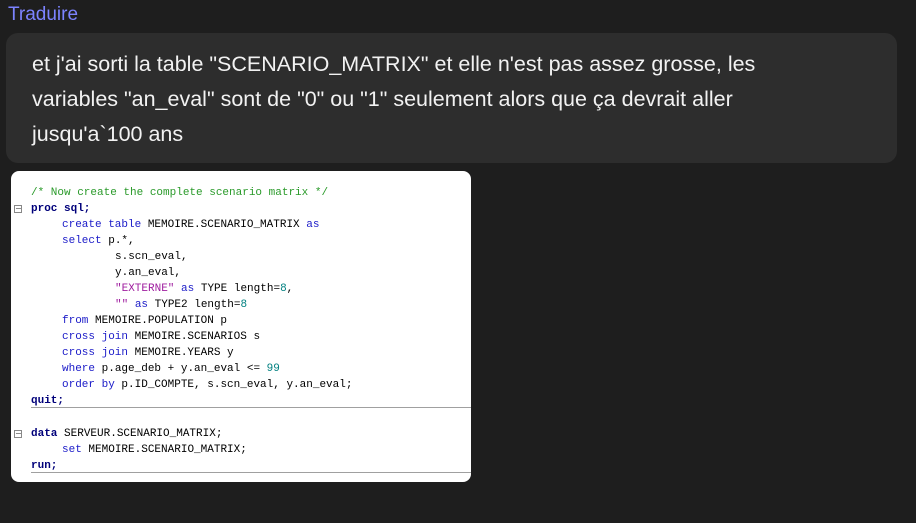 This screenshot has width=916, height=523. I want to click on code-where: where p.age_deb + y.an_eval <= 99, so click(171, 369).